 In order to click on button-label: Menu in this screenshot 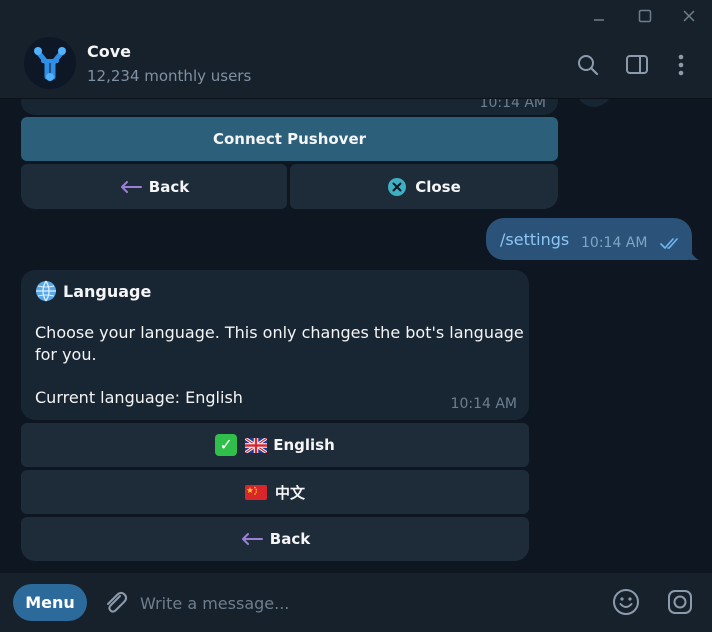, I will do `click(50, 602)`.